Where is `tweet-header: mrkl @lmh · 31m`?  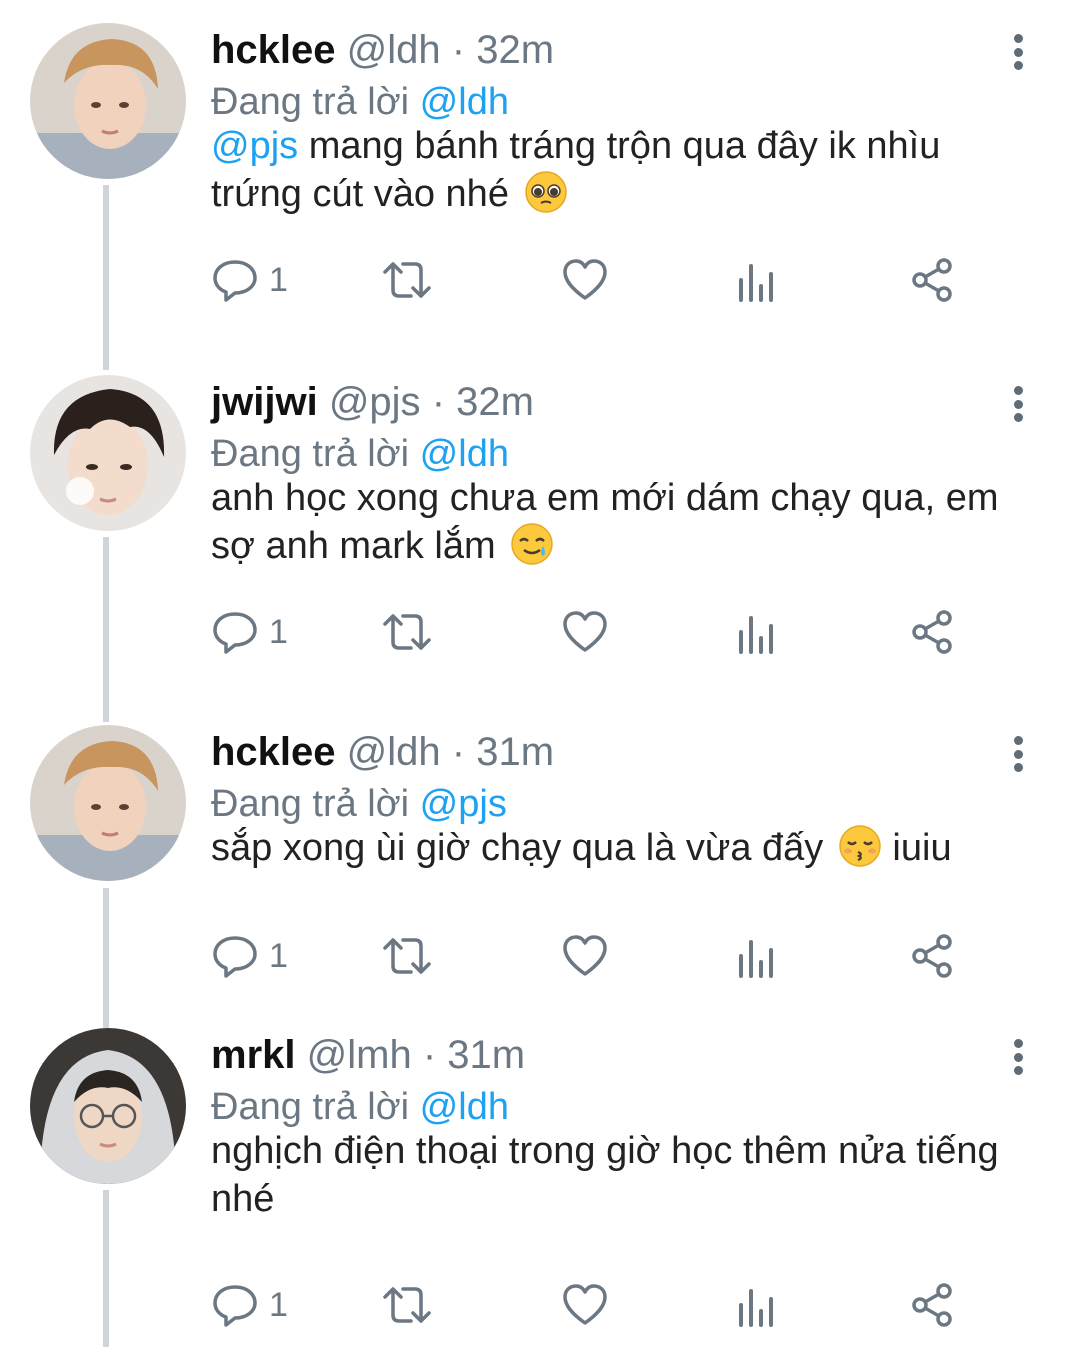 tweet-header: mrkl @lmh · 31m is located at coordinates (368, 1055).